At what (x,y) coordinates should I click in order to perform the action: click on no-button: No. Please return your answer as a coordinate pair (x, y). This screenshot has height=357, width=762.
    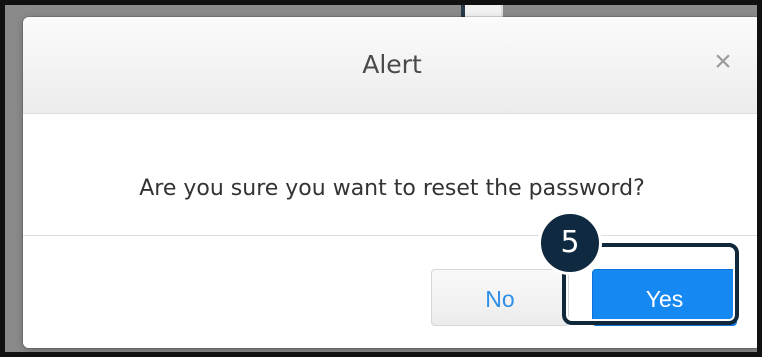
    Looking at the image, I should click on (500, 297).